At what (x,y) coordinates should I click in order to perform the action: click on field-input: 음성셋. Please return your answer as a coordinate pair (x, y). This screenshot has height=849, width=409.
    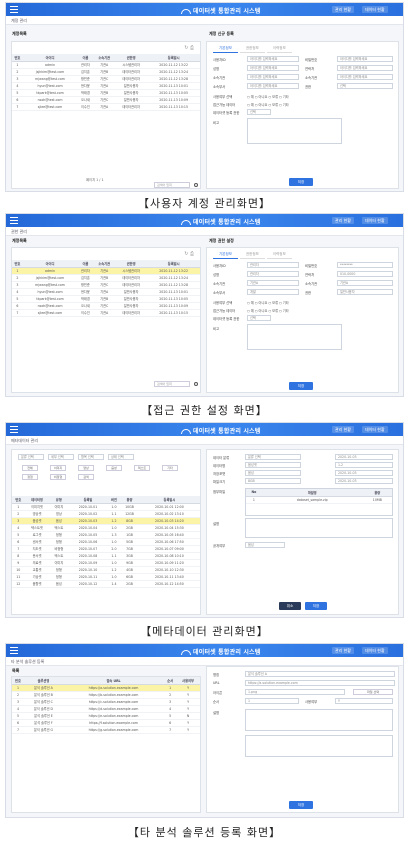
    Looking at the image, I should click on (273, 465).